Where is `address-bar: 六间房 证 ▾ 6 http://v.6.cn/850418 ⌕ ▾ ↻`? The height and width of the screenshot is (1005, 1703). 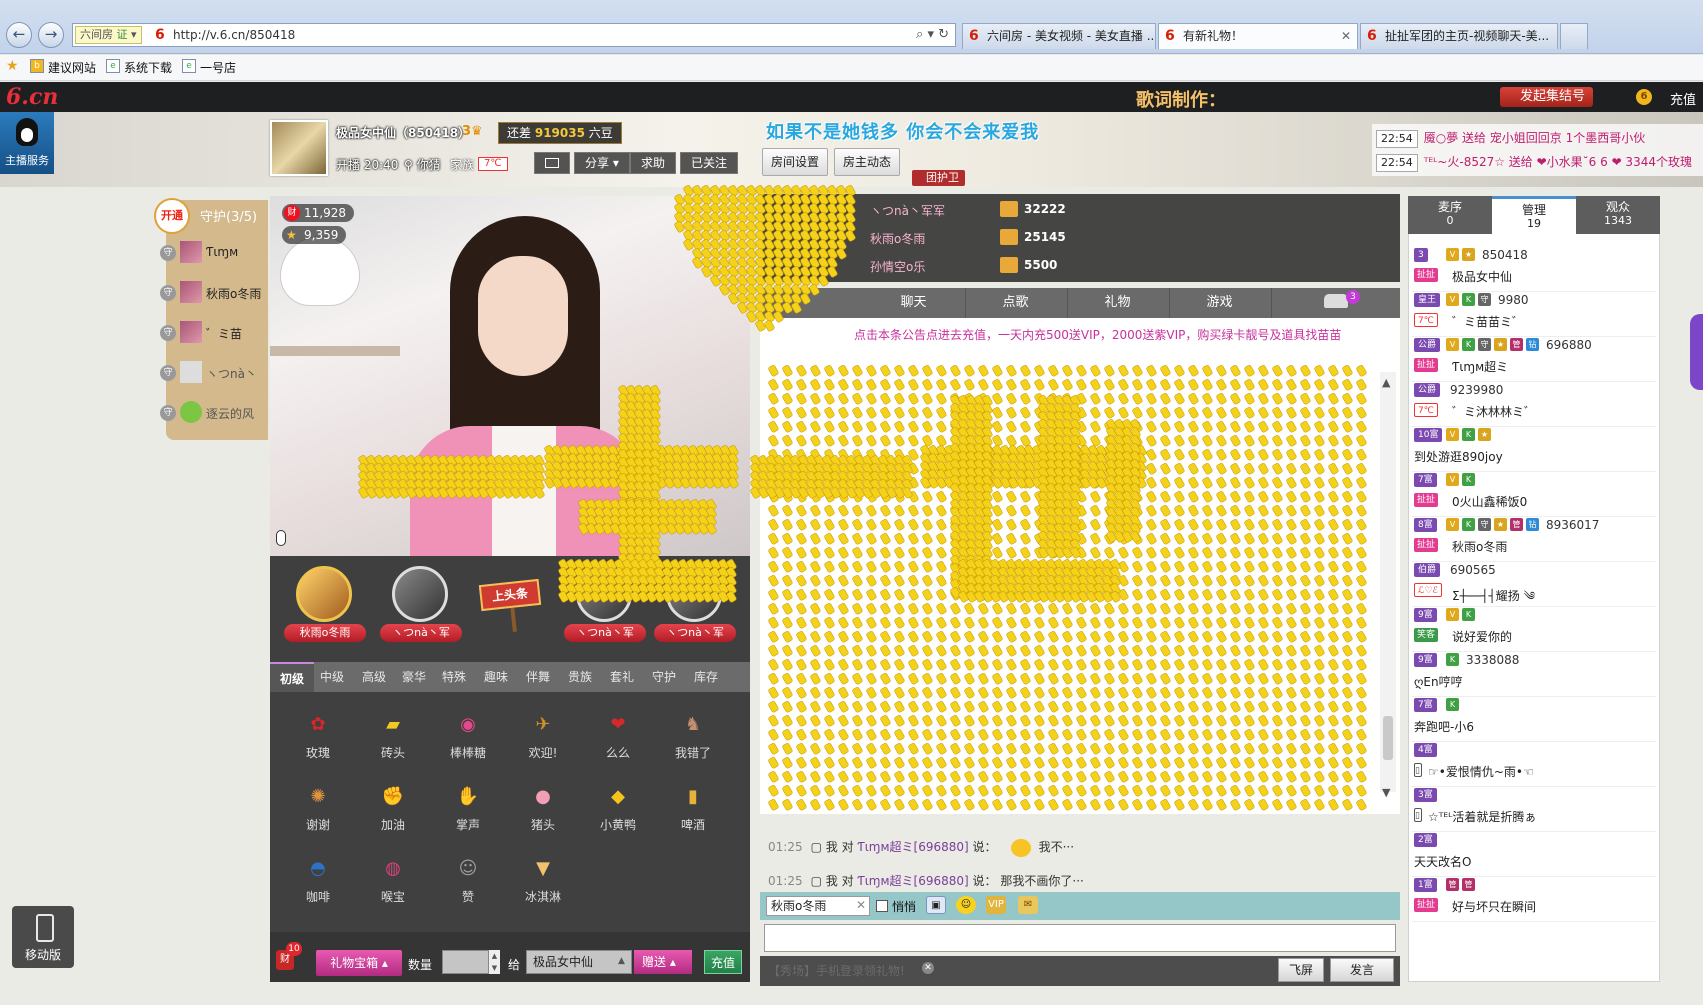 address-bar: 六间房 证 ▾ 6 http://v.6.cn/850418 ⌕ ▾ ↻ is located at coordinates (514, 35).